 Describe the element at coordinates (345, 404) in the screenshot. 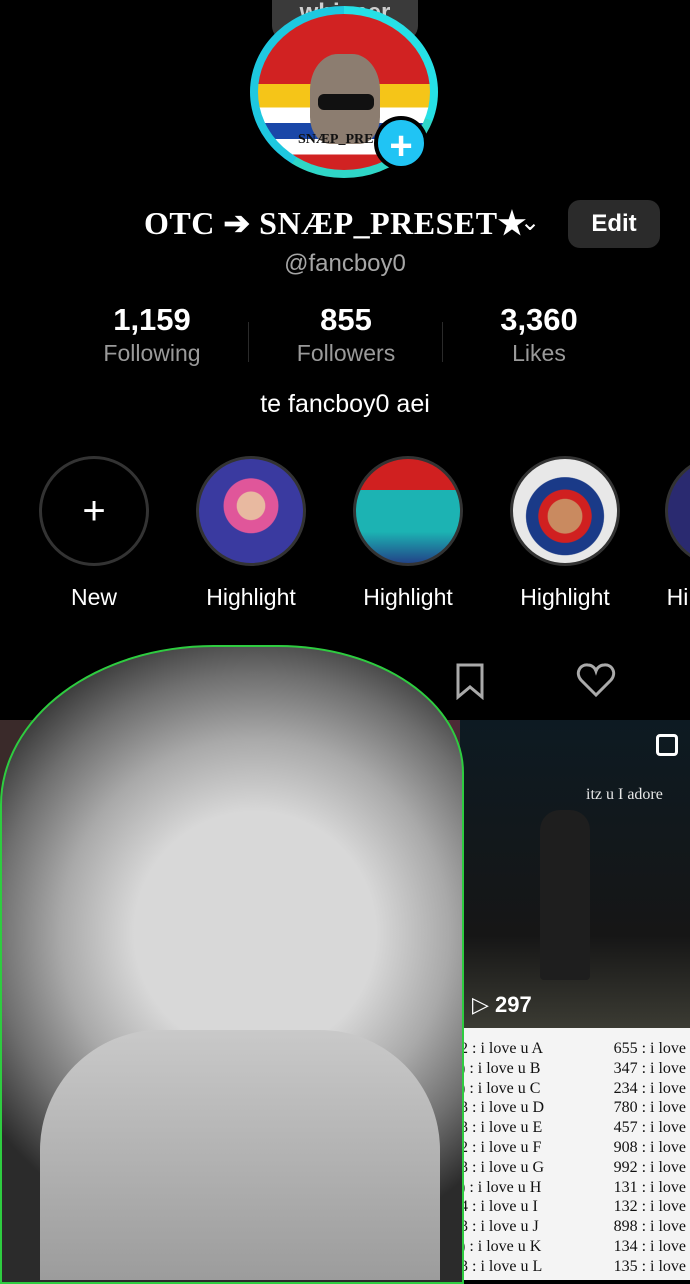

I see `bio-text: te fancboy0 aei` at that location.